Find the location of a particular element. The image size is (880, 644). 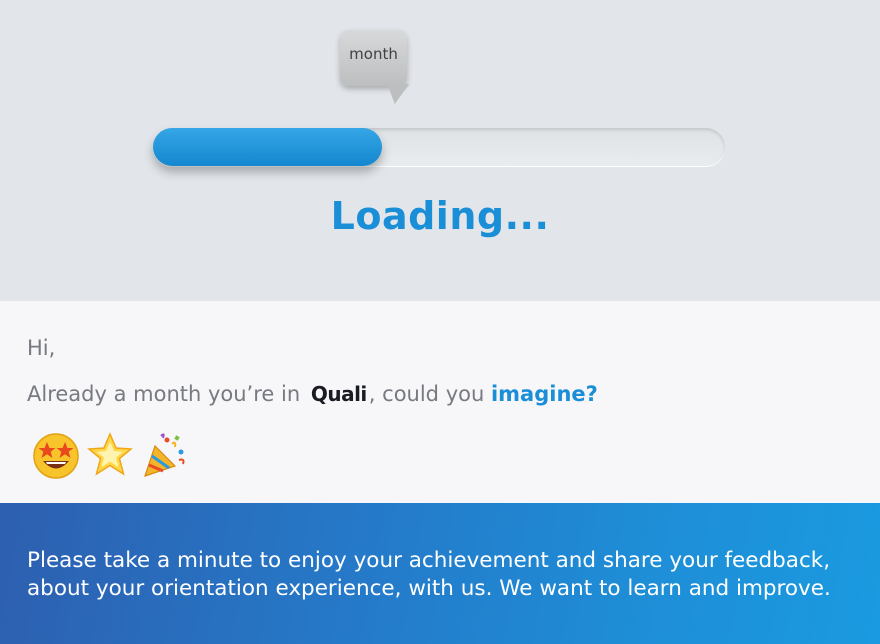

month-tooltip: month is located at coordinates (373, 58).